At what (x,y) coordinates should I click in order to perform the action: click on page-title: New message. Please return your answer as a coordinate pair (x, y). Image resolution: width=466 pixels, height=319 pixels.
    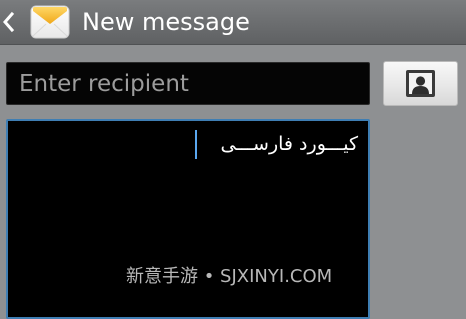
    Looking at the image, I should click on (166, 22).